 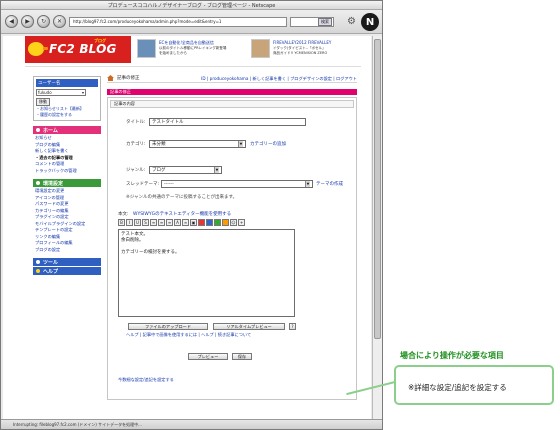 I want to click on thread-select: ------ ▼, so click(x=237, y=184).